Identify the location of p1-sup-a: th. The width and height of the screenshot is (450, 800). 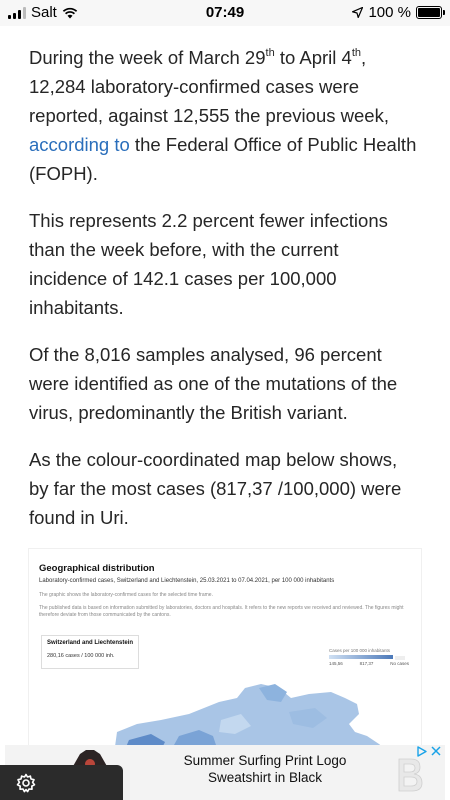
(270, 53).